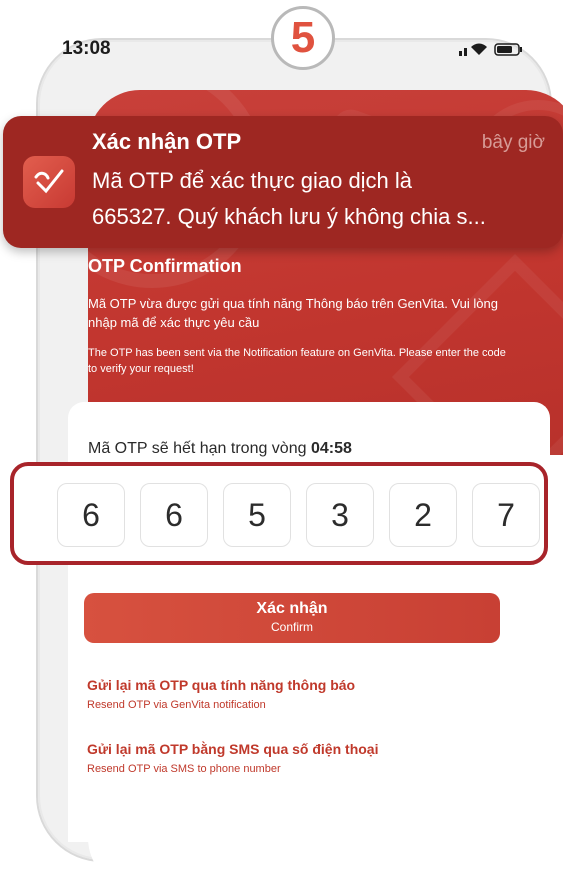  I want to click on expiry-countdown: 04:58, so click(331, 448).